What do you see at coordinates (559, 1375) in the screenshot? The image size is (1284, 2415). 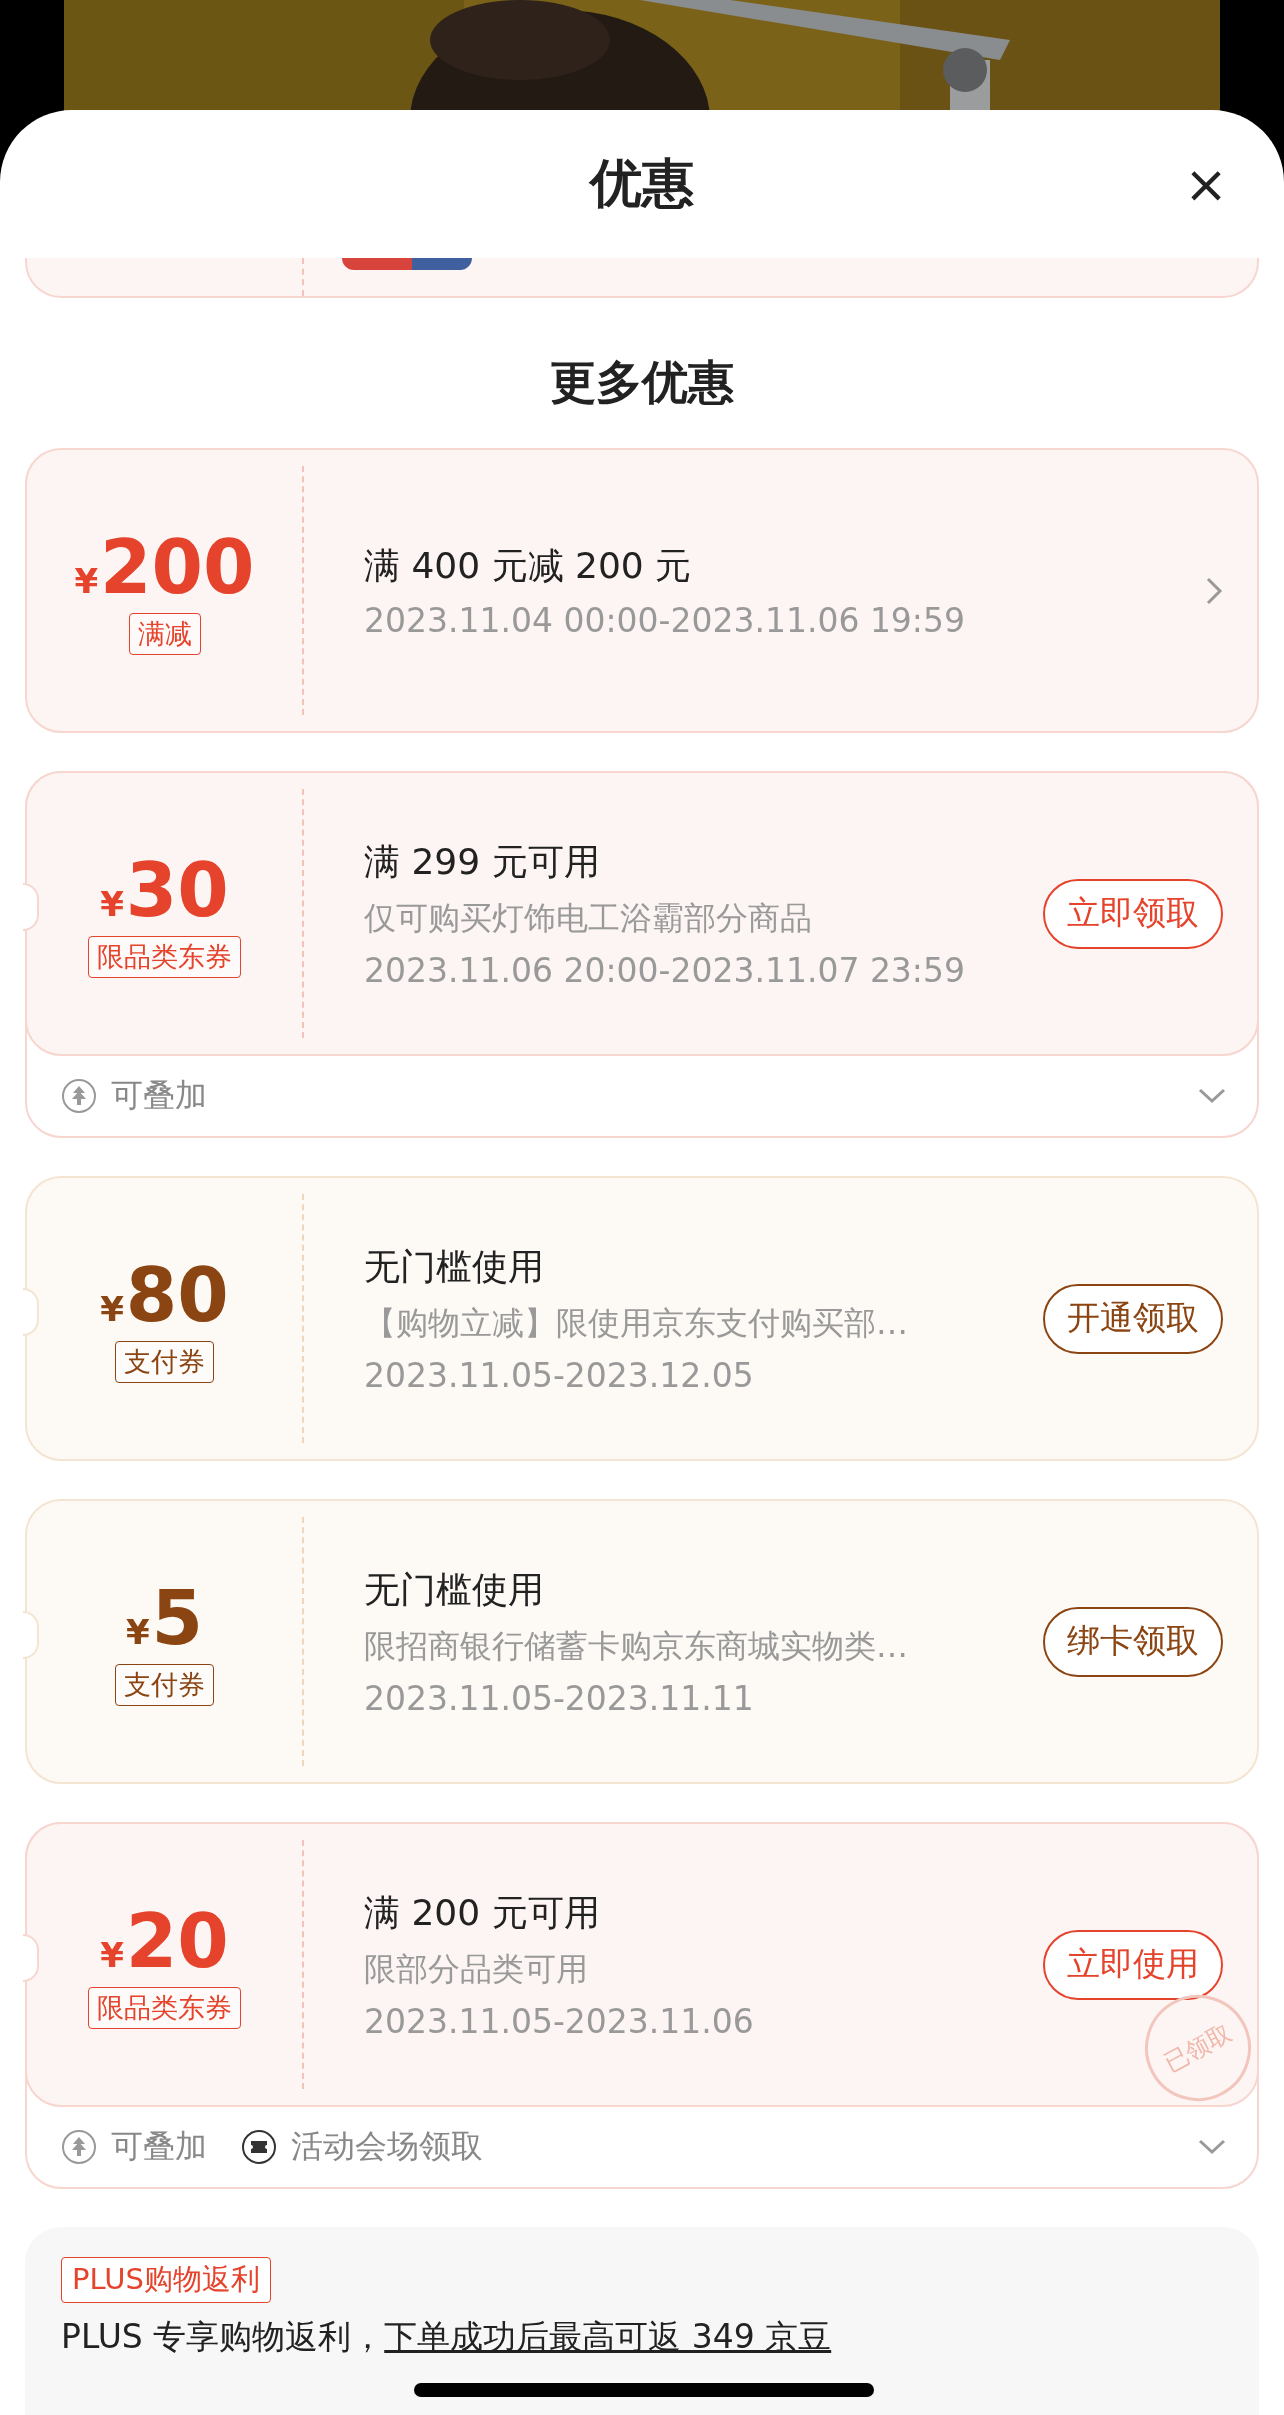 I see `validity-date: 2023.11.05-2023.12.05` at bounding box center [559, 1375].